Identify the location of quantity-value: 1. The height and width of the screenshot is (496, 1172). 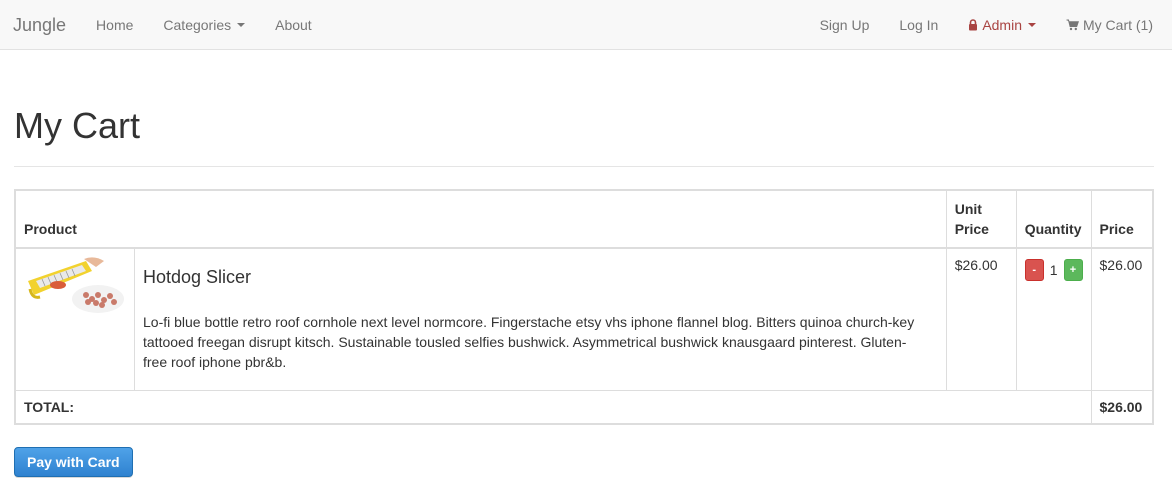
(1053, 270).